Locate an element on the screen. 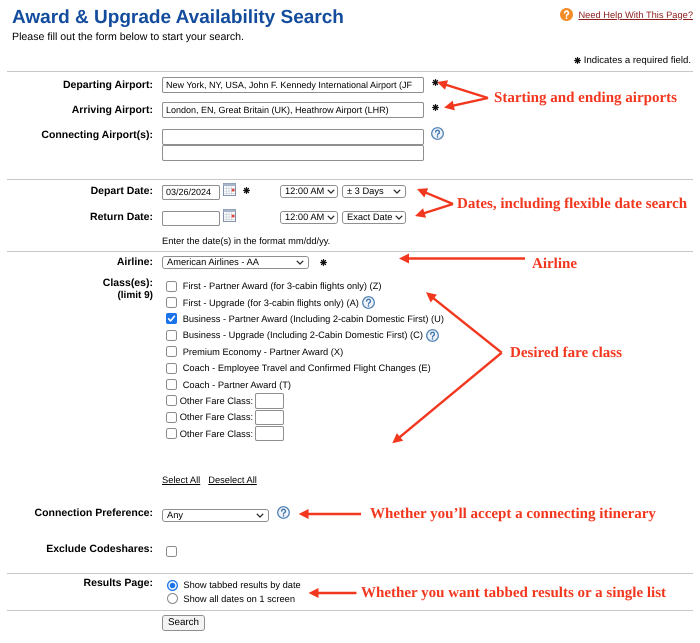 The width and height of the screenshot is (700, 643). option-label: Business - Partner Award (Including 2-cabin Domestic First) (U) is located at coordinates (313, 318).